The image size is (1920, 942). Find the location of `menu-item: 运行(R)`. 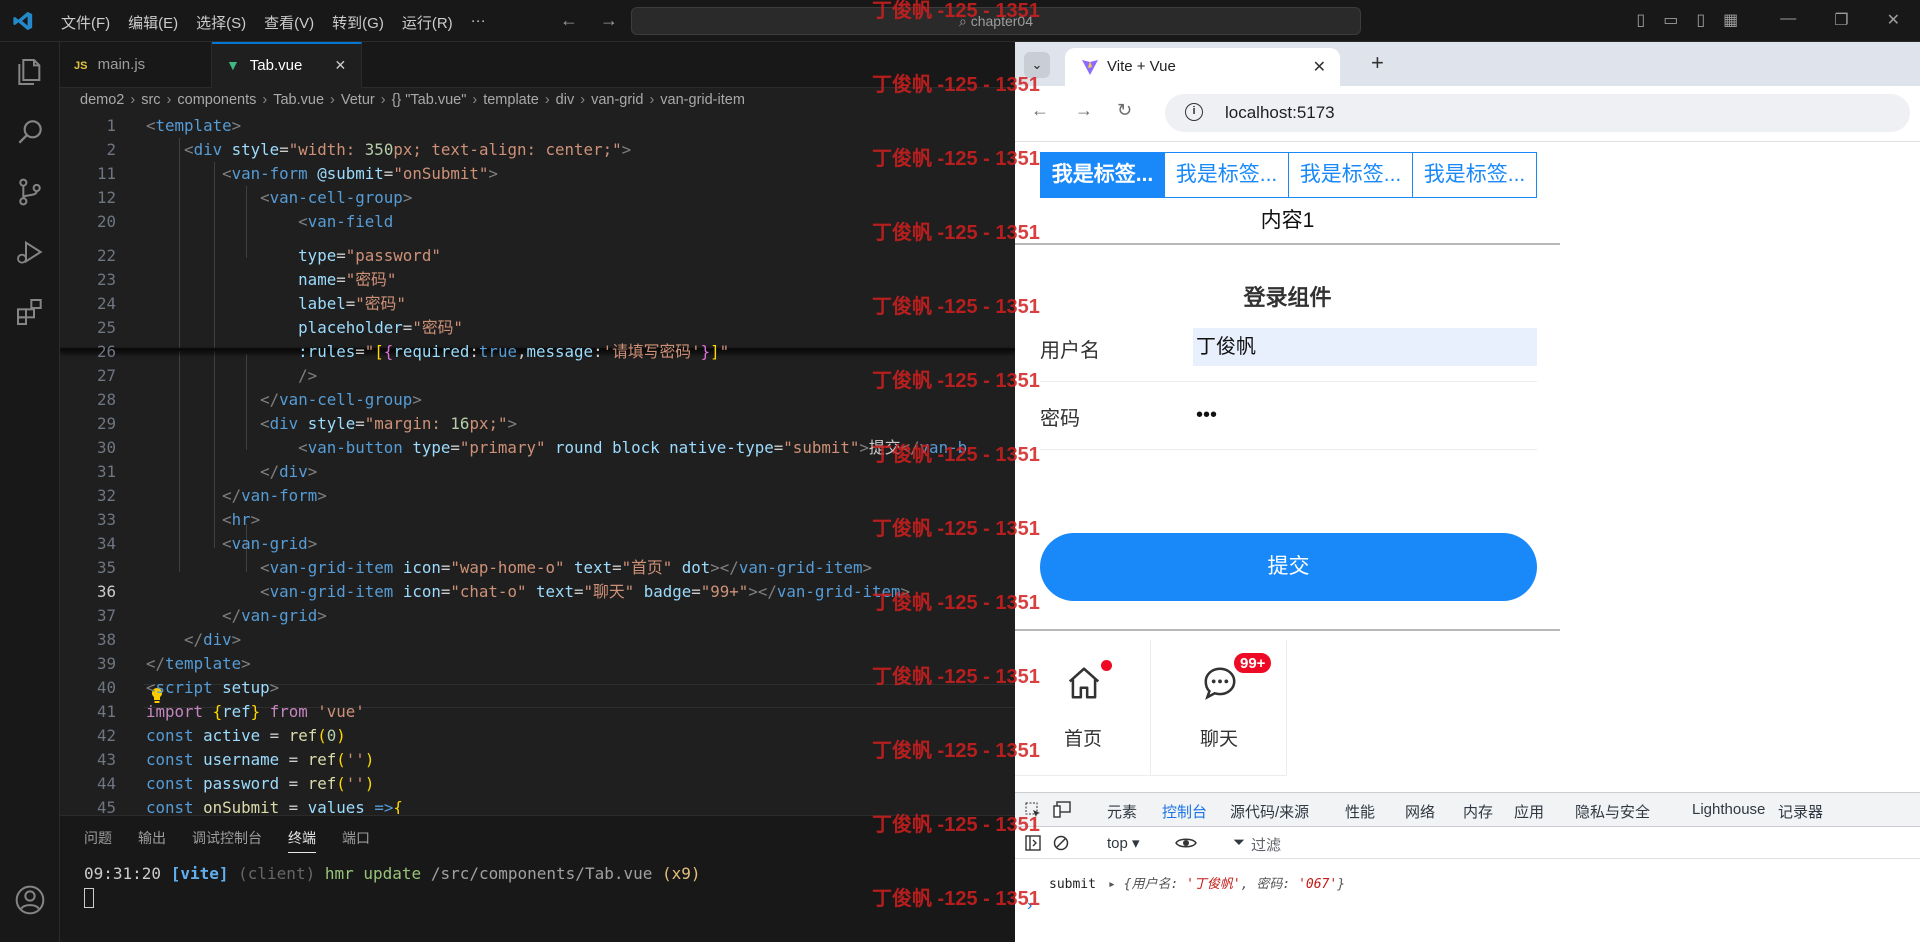

menu-item: 运行(R) is located at coordinates (427, 22).